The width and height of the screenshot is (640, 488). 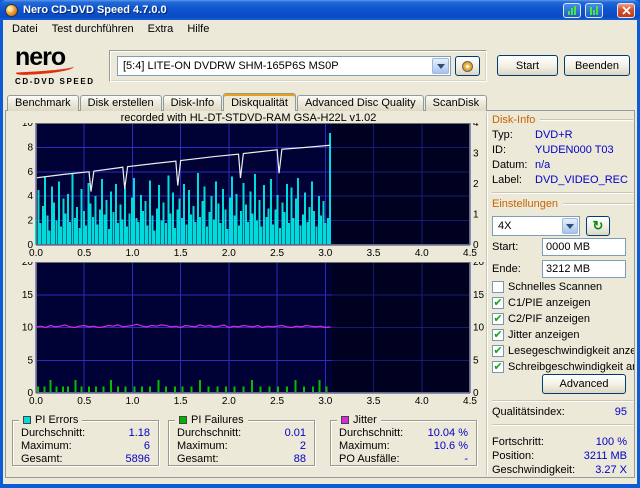 I want to click on checkbox-c1-pie-anzeigen: ✔ C1/PIE anzeigen, so click(x=563, y=303).